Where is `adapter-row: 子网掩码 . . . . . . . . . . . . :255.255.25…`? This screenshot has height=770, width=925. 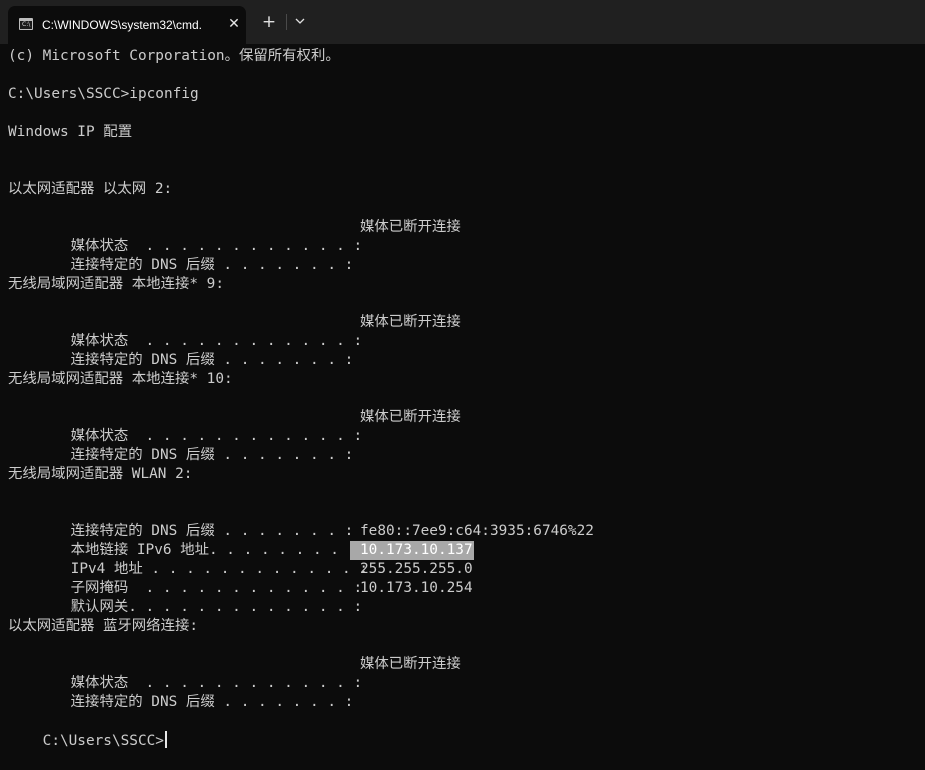
adapter-row: 子网掩码 . . . . . . . . . . . . :255.255.25… is located at coordinates (254, 578).